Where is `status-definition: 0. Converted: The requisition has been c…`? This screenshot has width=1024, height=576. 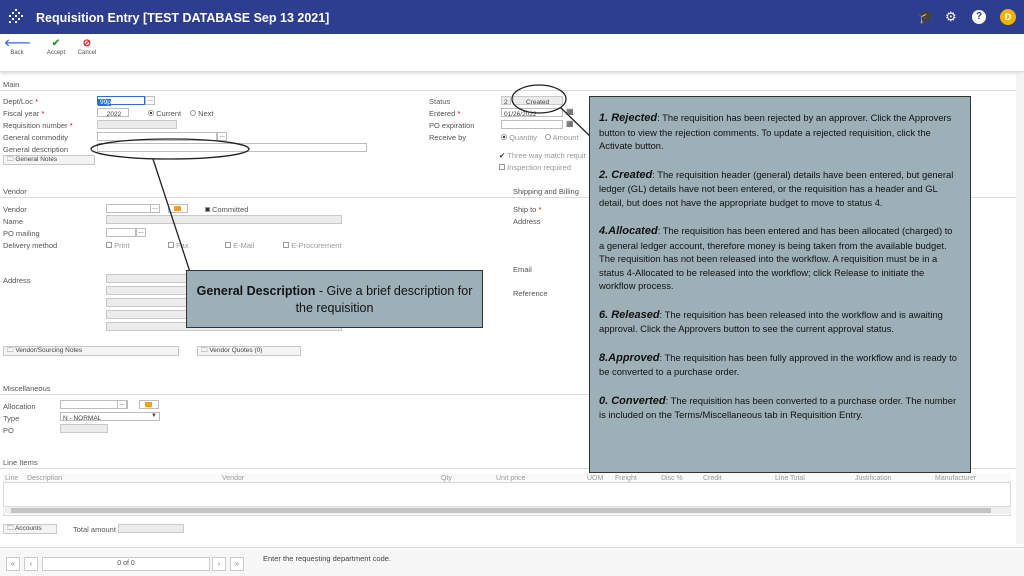 status-definition: 0. Converted: The requisition has been c… is located at coordinates (778, 407).